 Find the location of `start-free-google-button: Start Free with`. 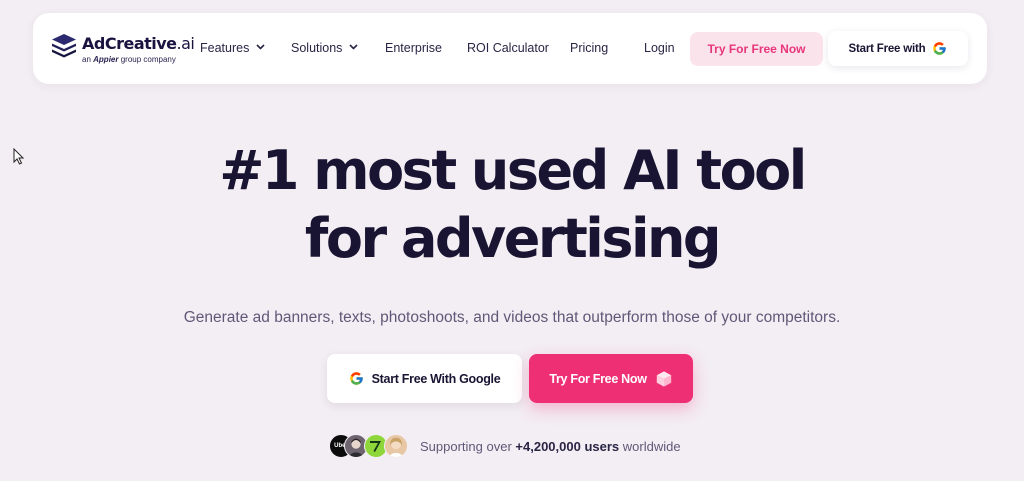

start-free-google-button: Start Free with is located at coordinates (898, 48).